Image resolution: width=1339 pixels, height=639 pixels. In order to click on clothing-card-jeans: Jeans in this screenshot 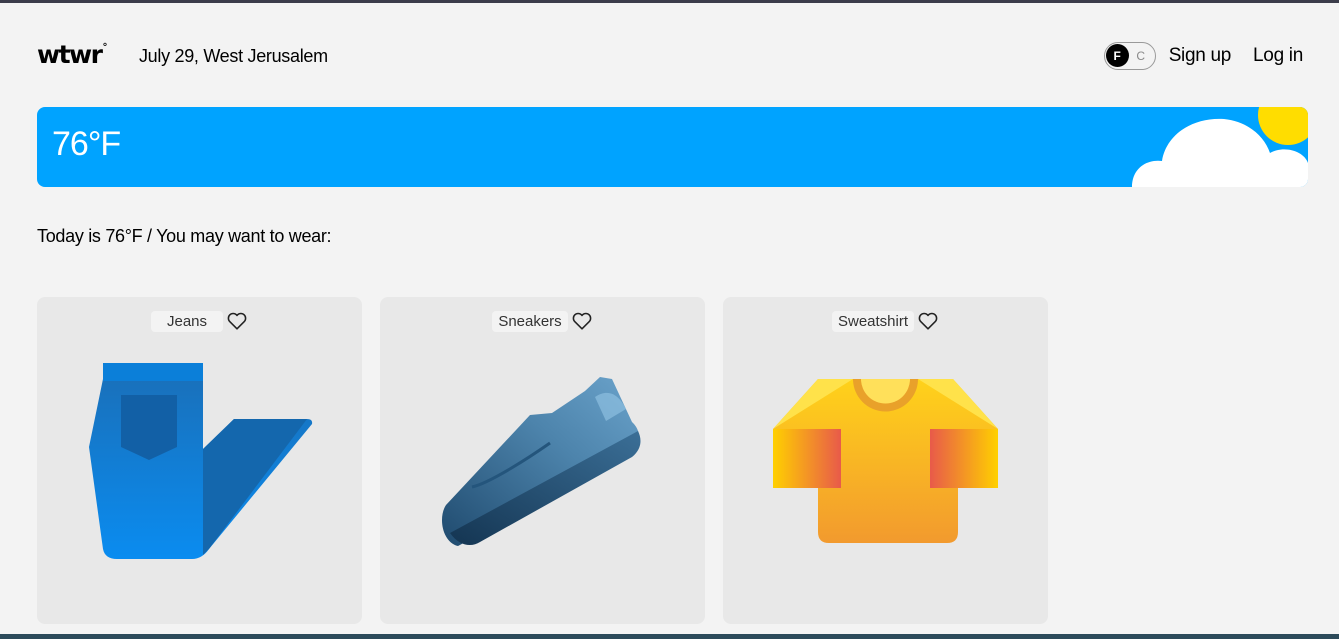, I will do `click(199, 460)`.